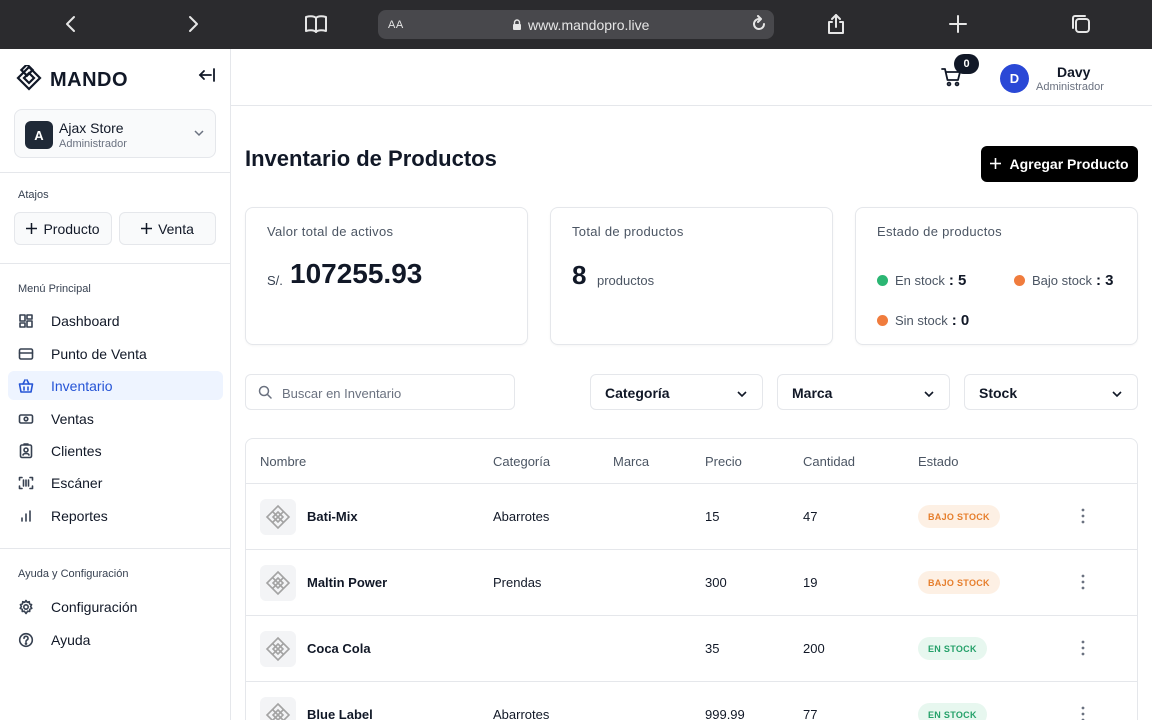 The image size is (1152, 720). What do you see at coordinates (26, 354) in the screenshot?
I see `credit-card-icon` at bounding box center [26, 354].